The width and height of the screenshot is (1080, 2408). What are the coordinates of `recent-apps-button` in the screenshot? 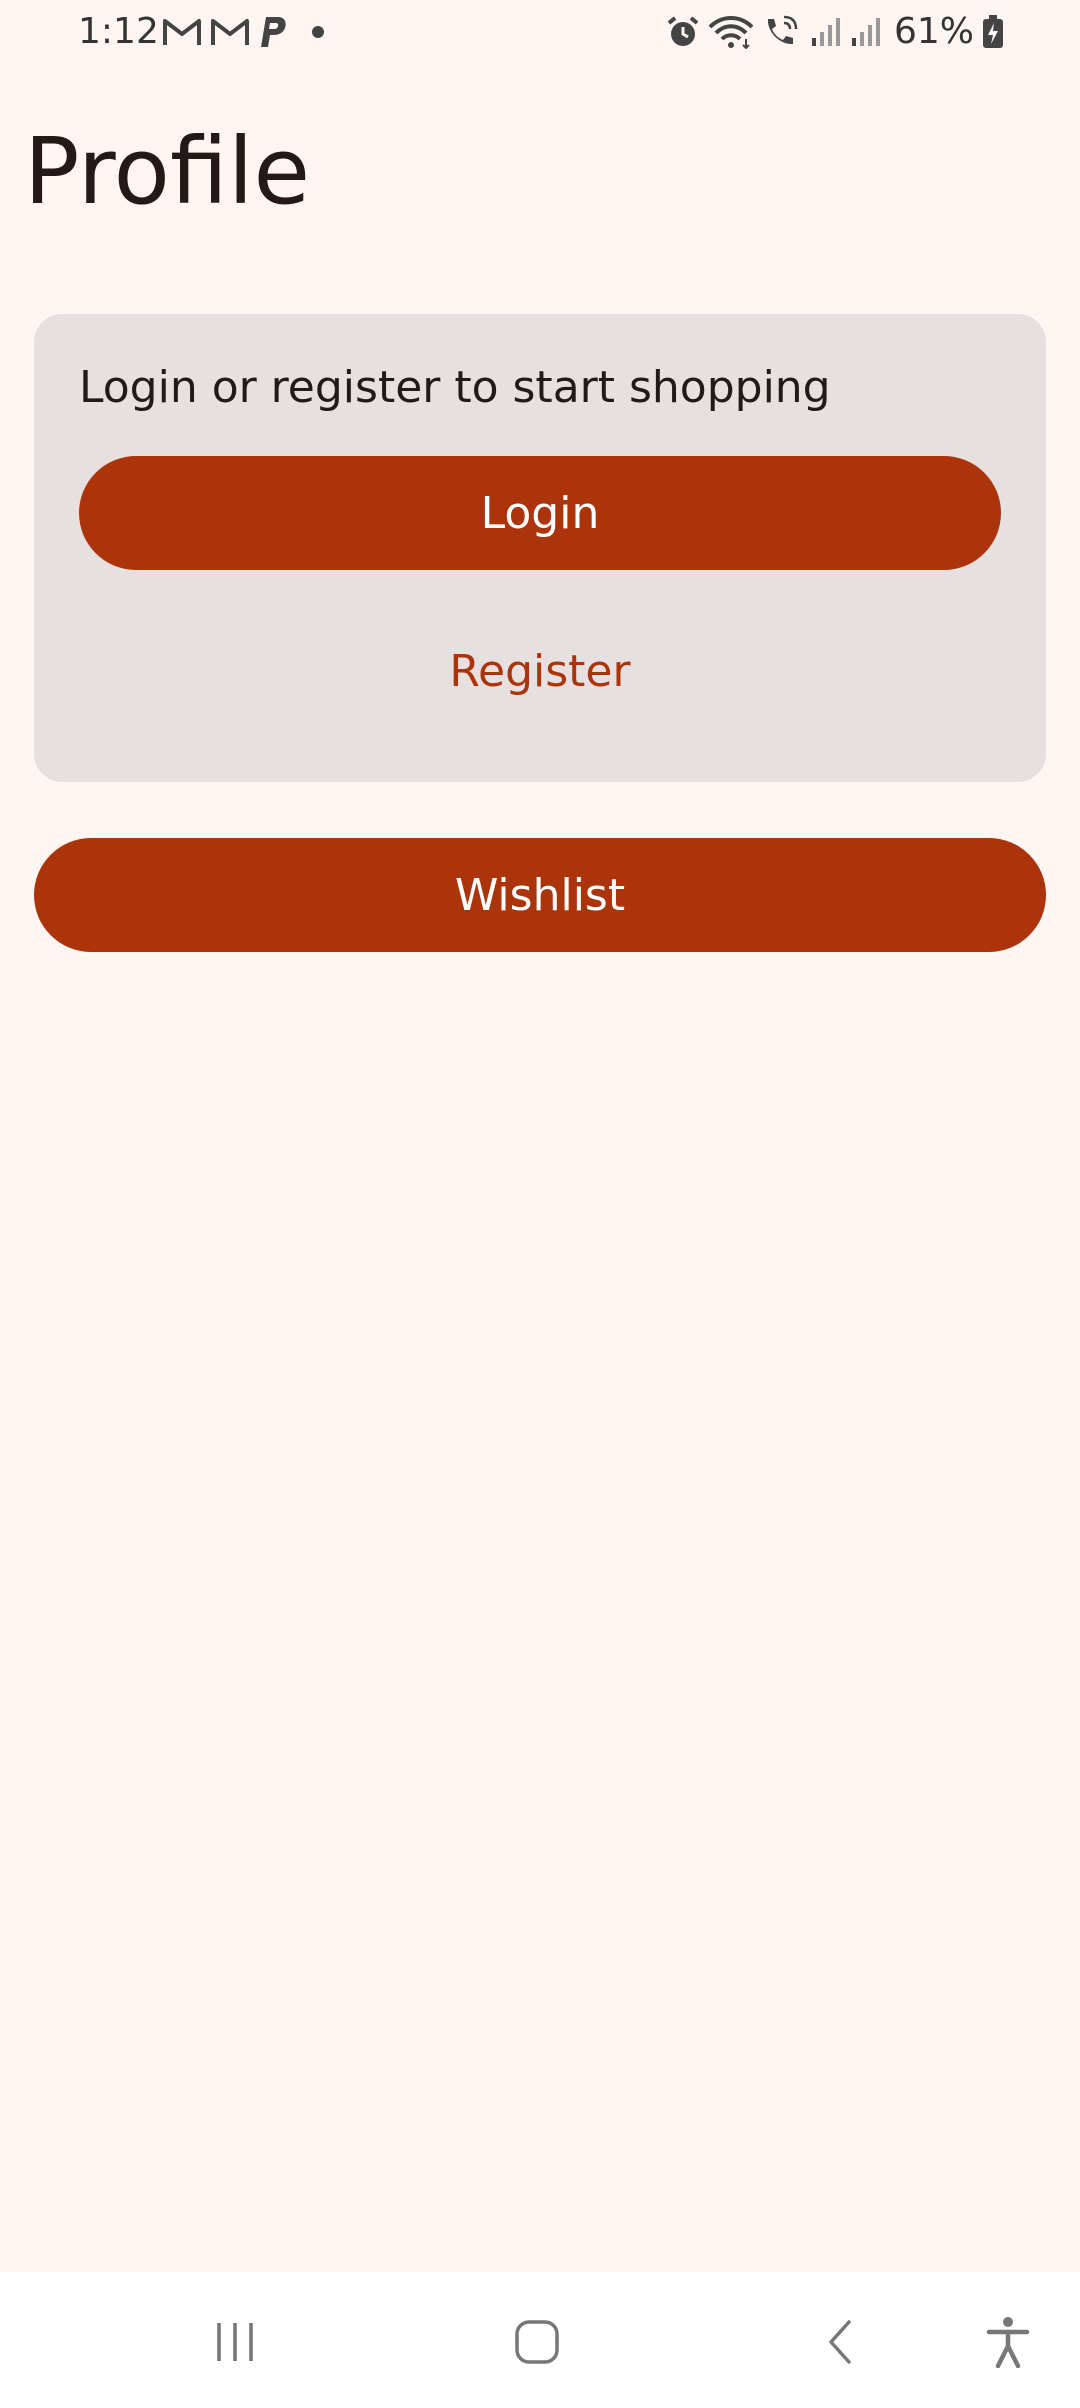 It's located at (235, 2342).